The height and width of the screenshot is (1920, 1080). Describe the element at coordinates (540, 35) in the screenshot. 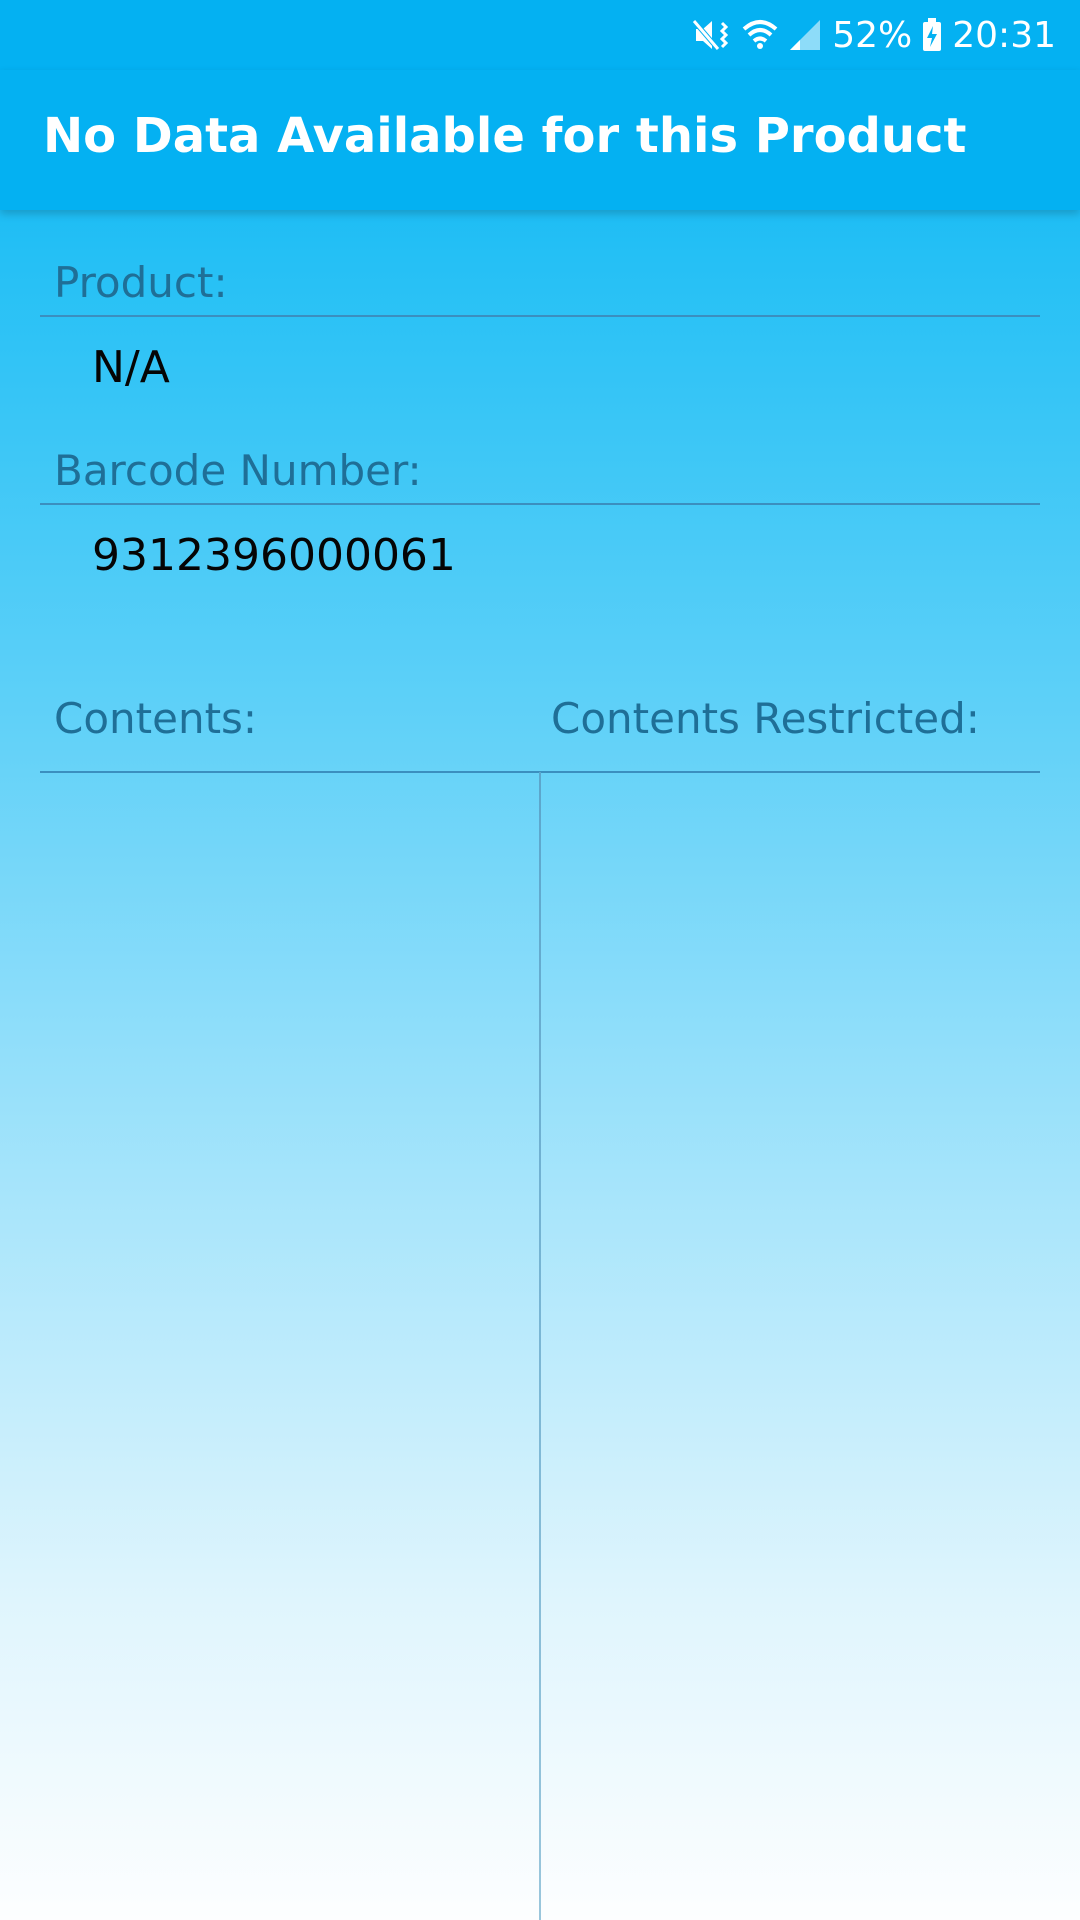

I see `status-bar: 52% 20:31` at that location.